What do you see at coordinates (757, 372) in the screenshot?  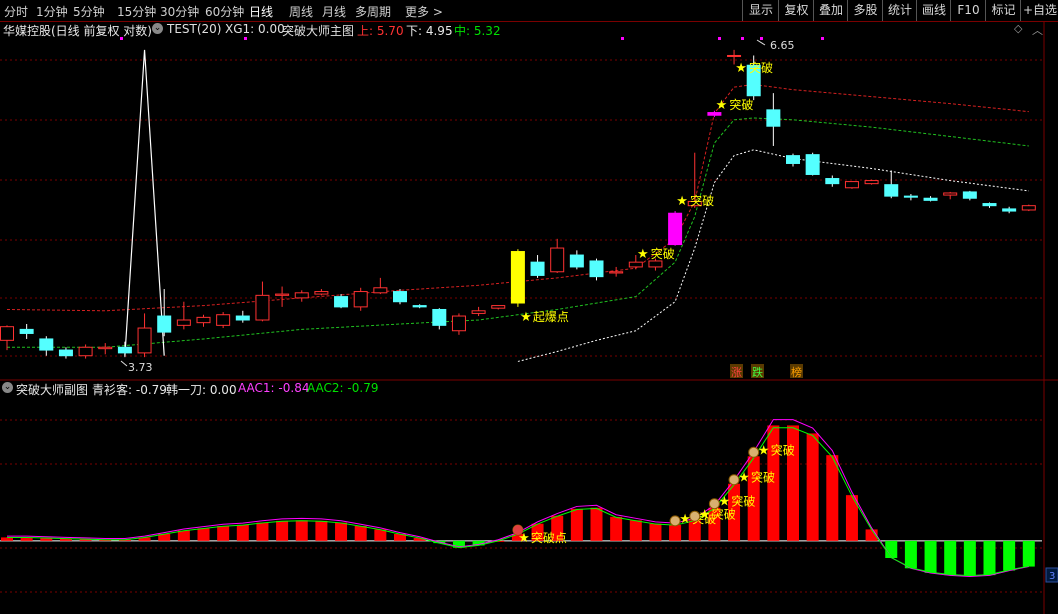 I see `die-tag: 跌` at bounding box center [757, 372].